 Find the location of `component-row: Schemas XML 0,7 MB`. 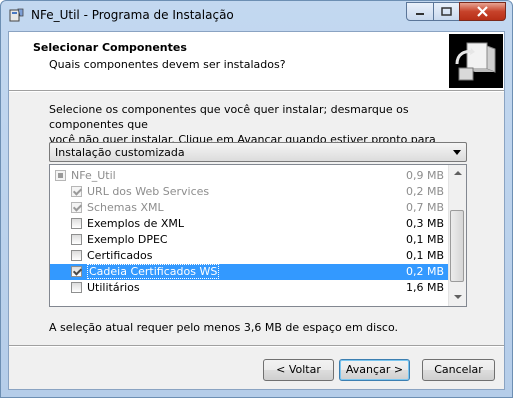

component-row: Schemas XML 0,7 MB is located at coordinates (250, 208).